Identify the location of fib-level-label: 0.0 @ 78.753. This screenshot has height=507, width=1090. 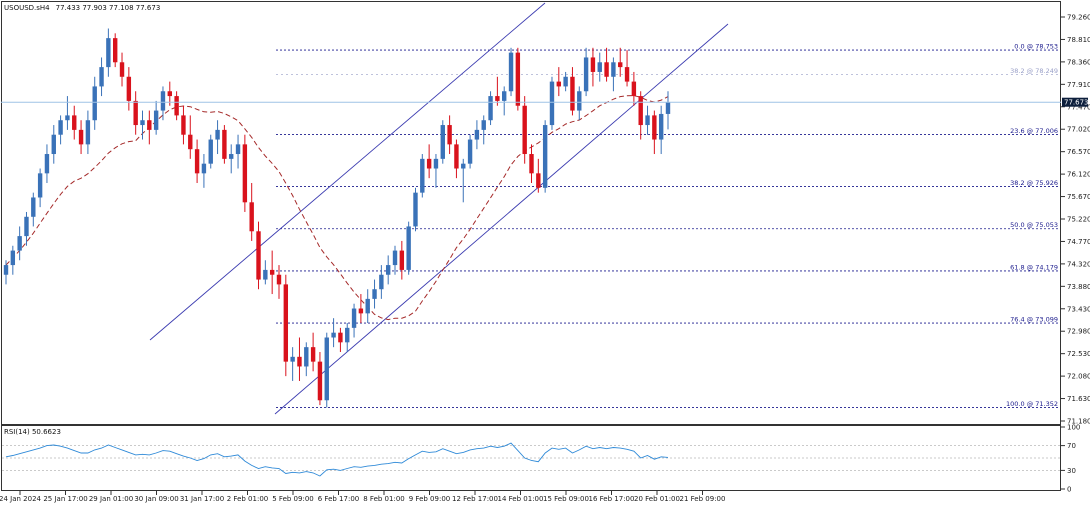
(1036, 47).